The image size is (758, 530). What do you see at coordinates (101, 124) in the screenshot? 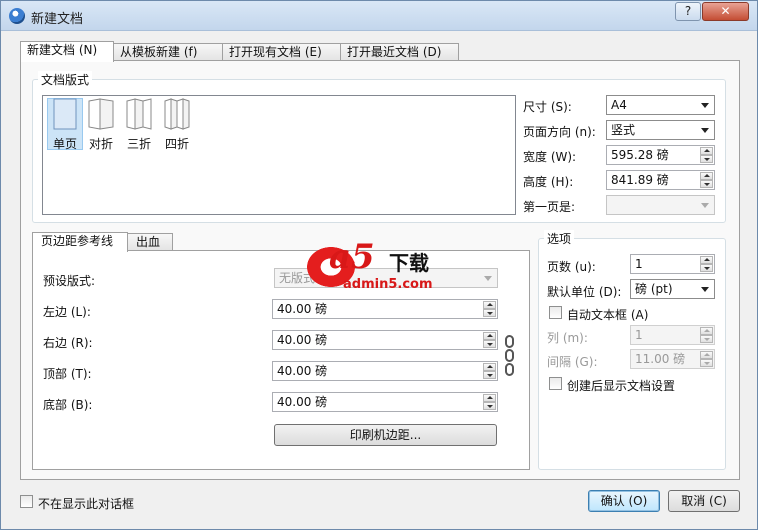
I see `format-item-bifold: 对折` at bounding box center [101, 124].